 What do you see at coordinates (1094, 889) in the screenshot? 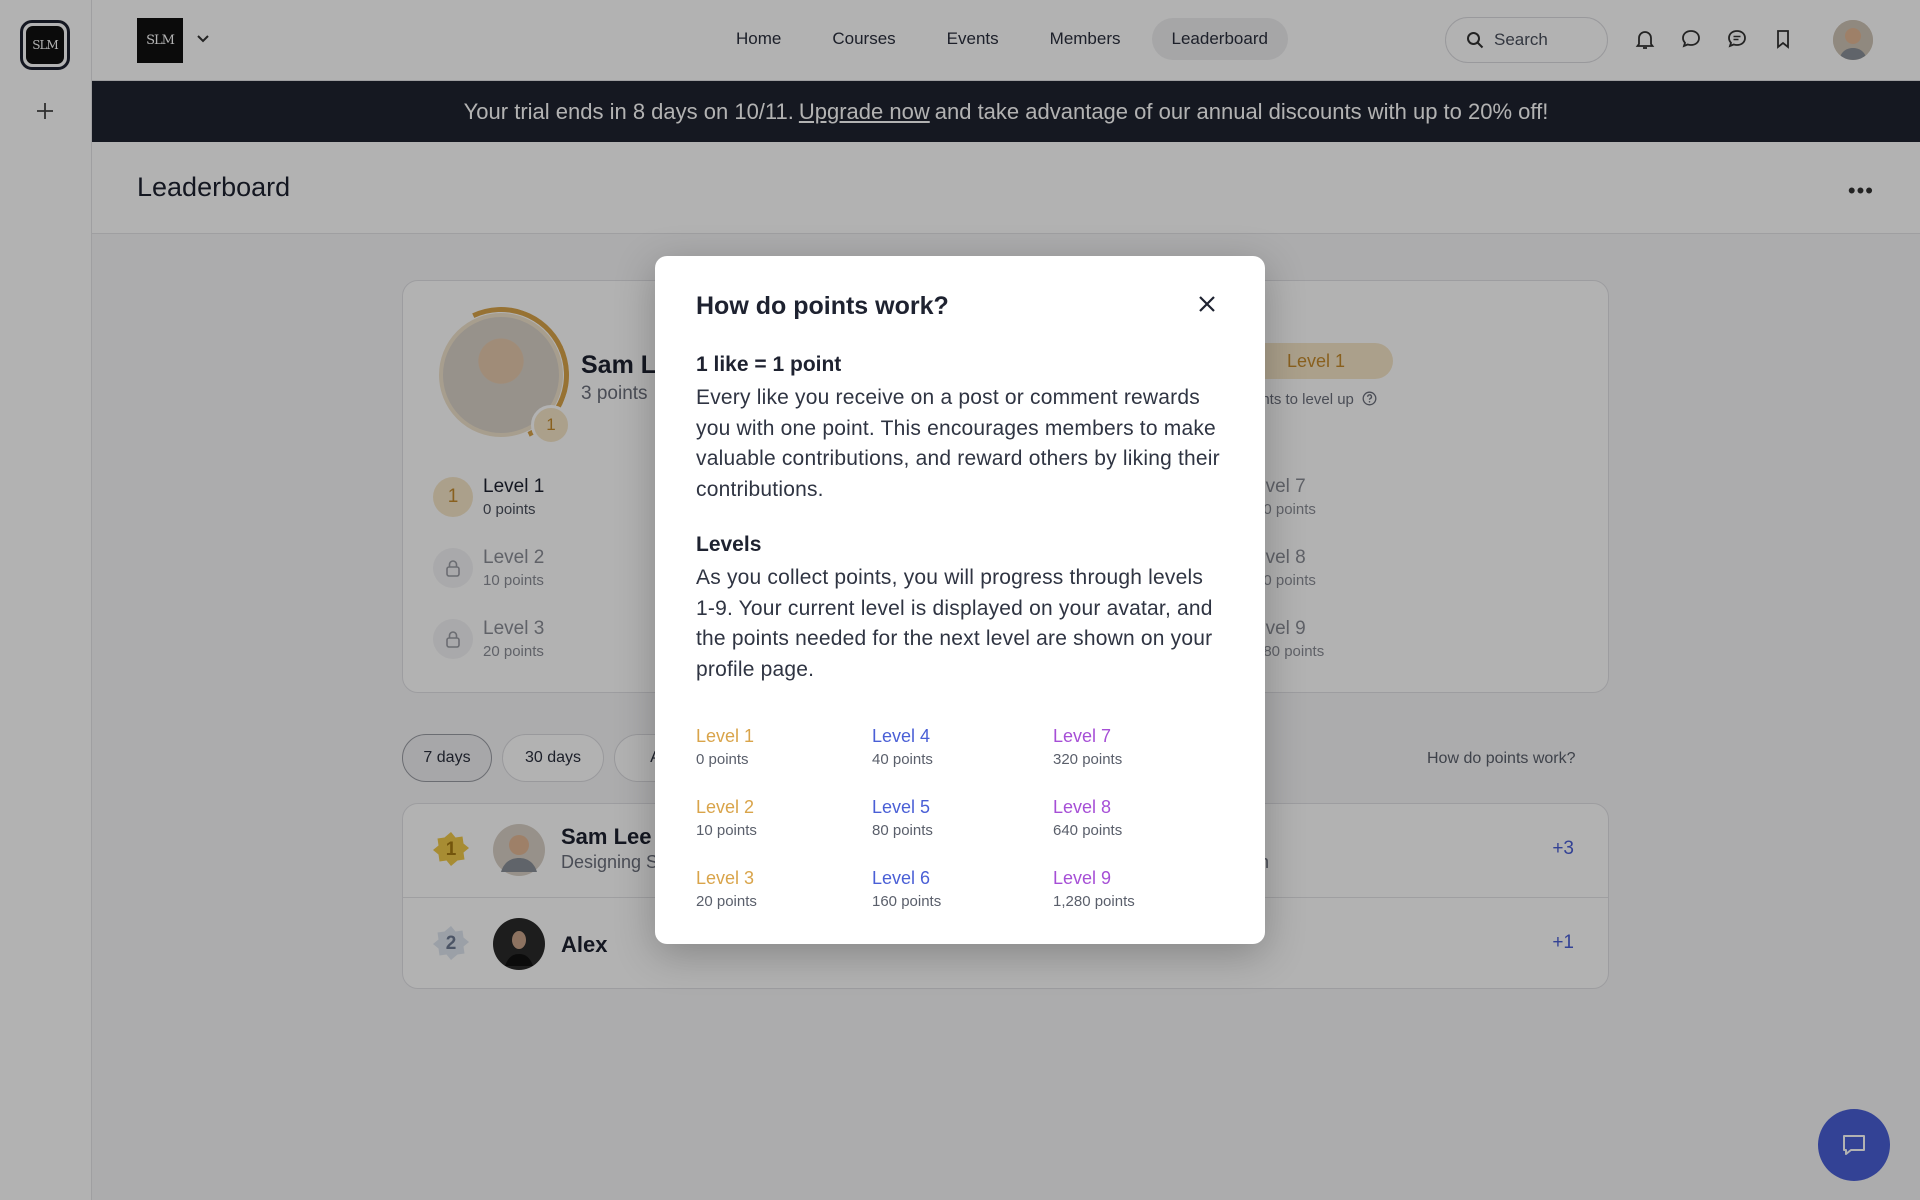
I see `level-entry: Level 9 1,280 points` at bounding box center [1094, 889].